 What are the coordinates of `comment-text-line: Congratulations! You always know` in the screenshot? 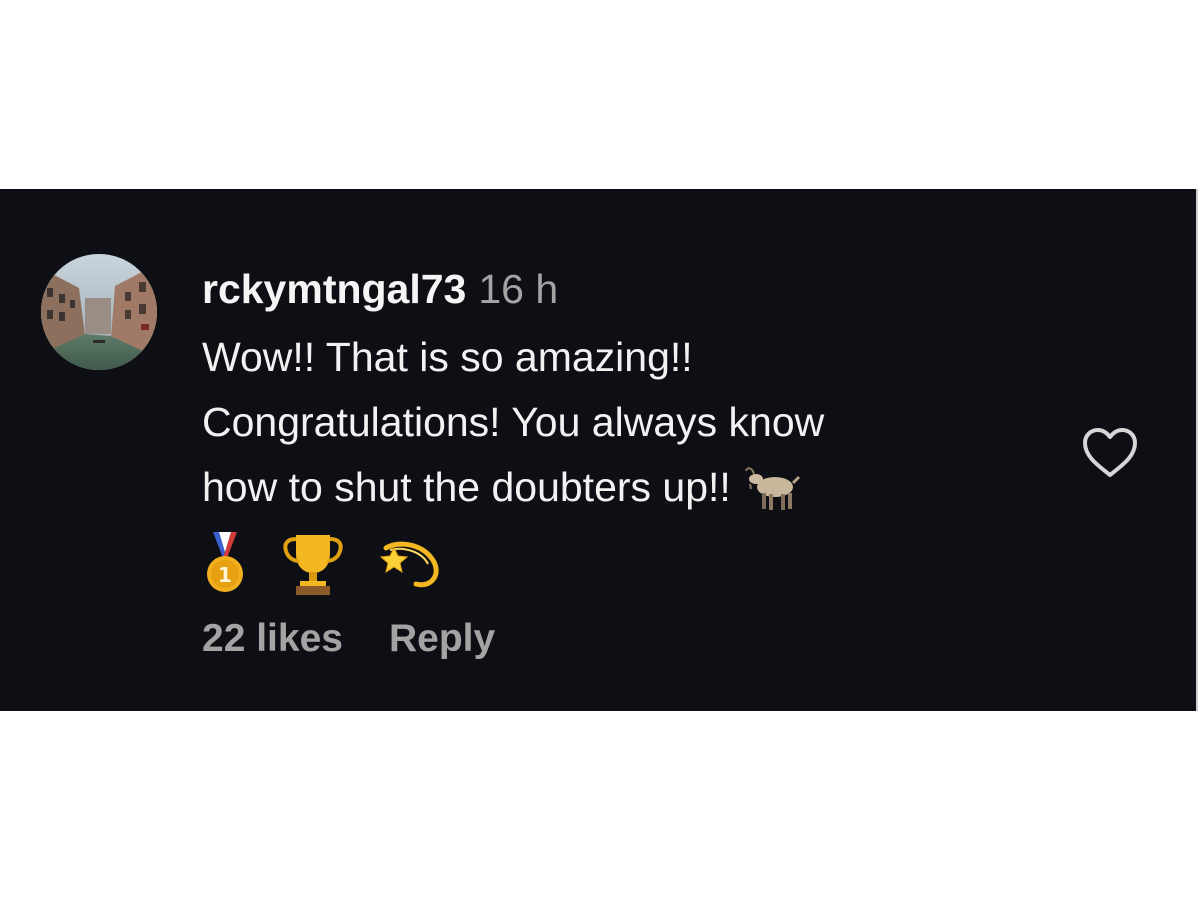 It's located at (513, 422).